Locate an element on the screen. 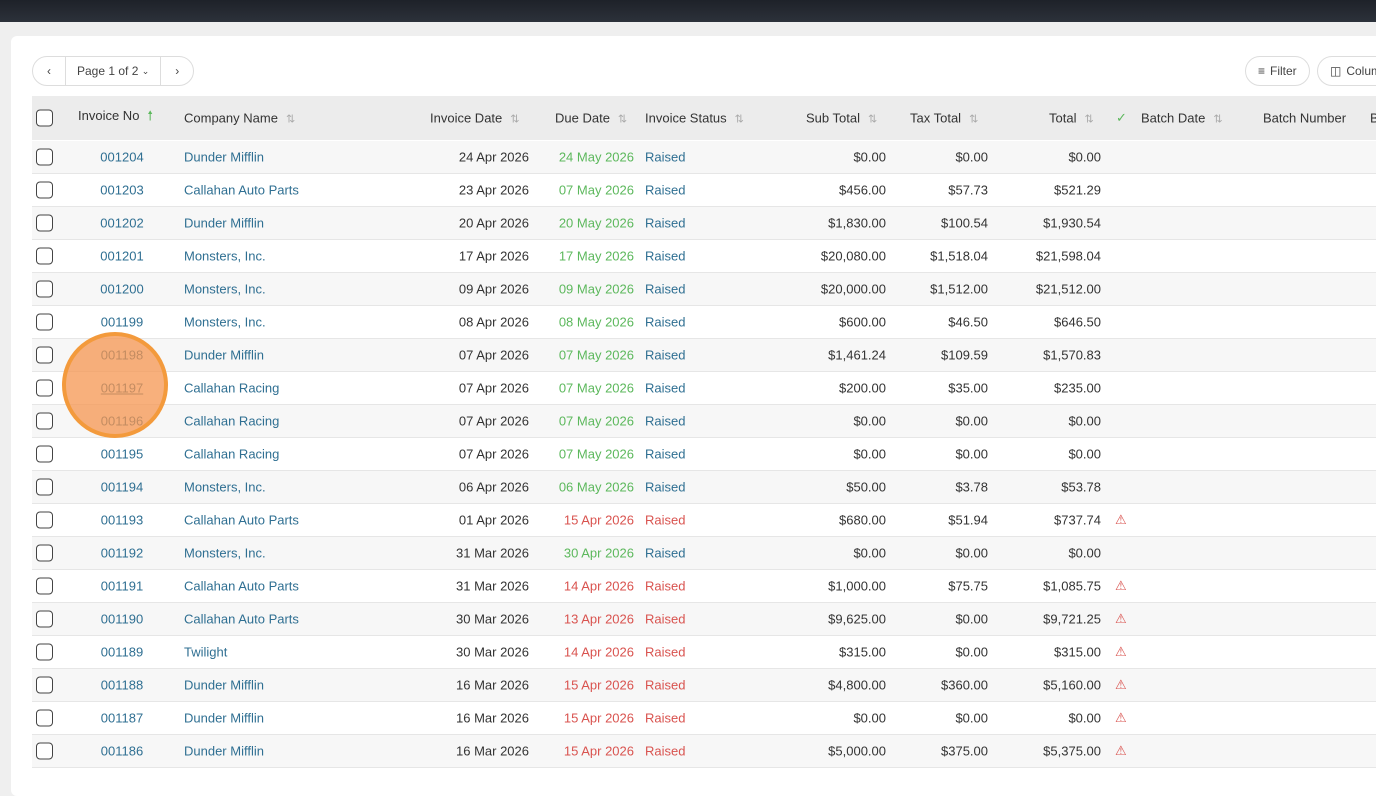 This screenshot has height=796, width=1376. header-sub-total: Sub Total ⇅ is located at coordinates (841, 118).